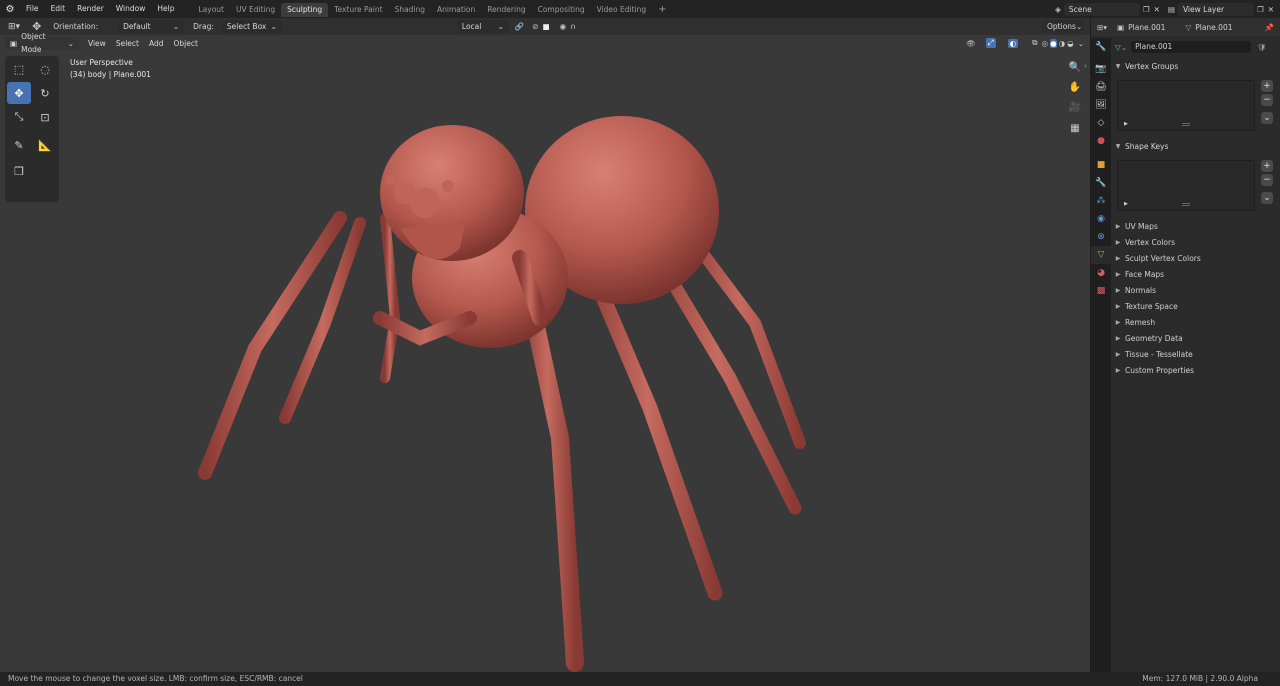 The image size is (1280, 686). What do you see at coordinates (32, 9) in the screenshot?
I see `menu-file: File` at bounding box center [32, 9].